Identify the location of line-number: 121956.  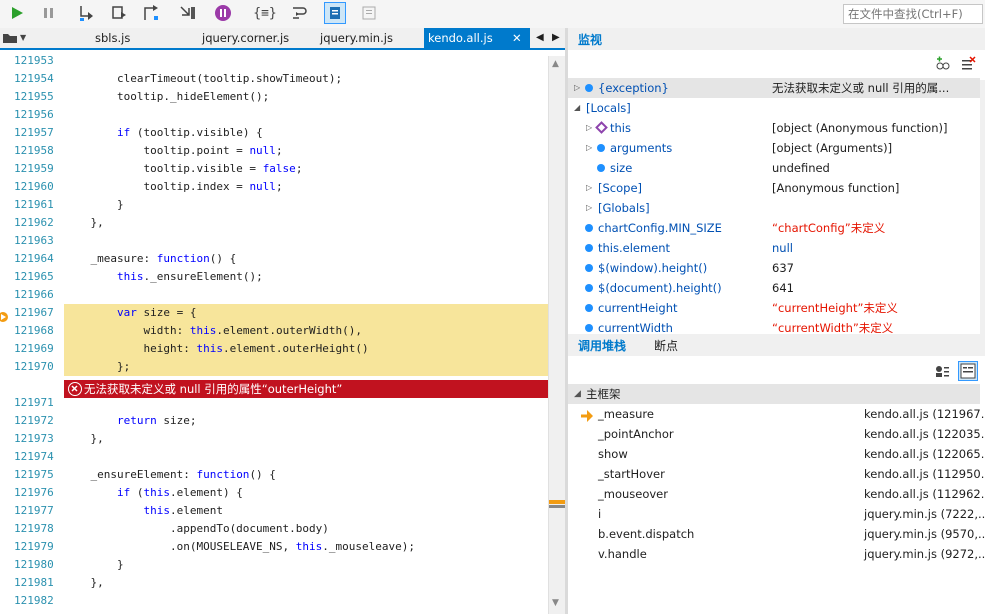
(37, 114).